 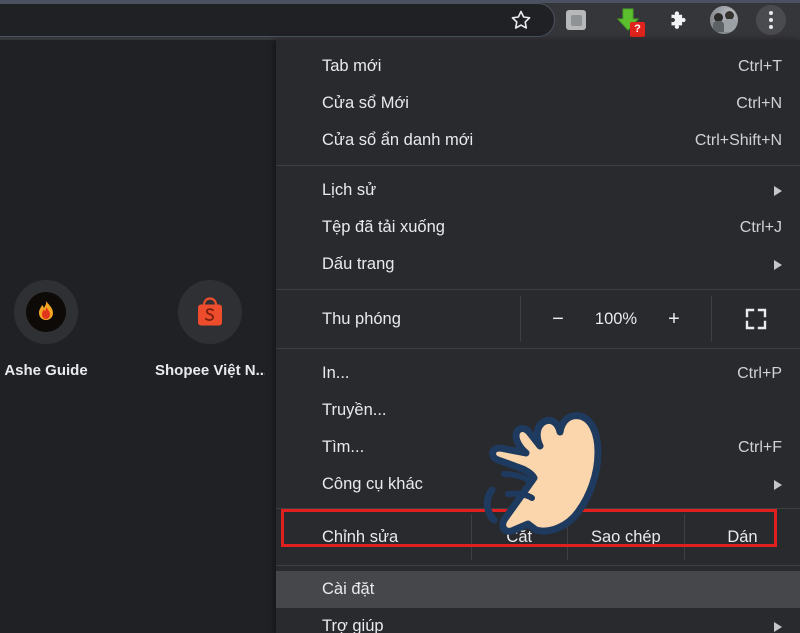 What do you see at coordinates (538, 140) in the screenshot?
I see `menu-item-new-incognito-window: Cửa sổ ẩn danh mới Ctrl+Shift+N` at bounding box center [538, 140].